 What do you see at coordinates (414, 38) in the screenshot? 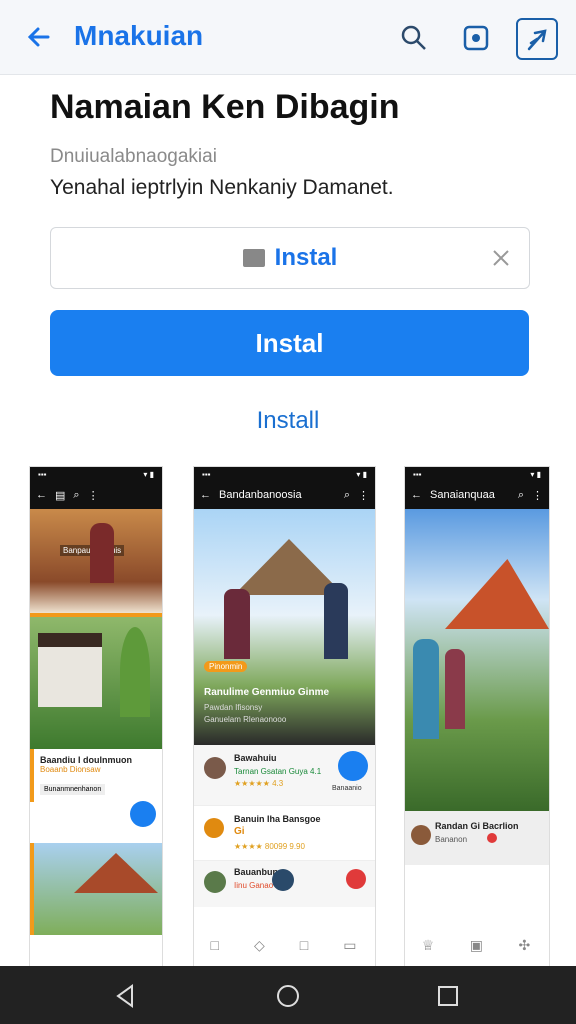
I see `search-icon` at bounding box center [414, 38].